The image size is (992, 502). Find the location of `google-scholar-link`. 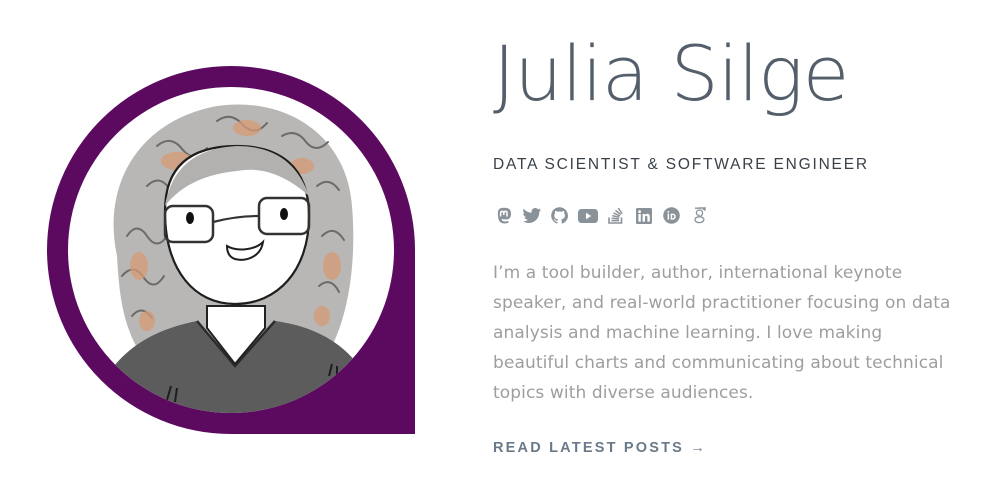

google-scholar-link is located at coordinates (699, 215).